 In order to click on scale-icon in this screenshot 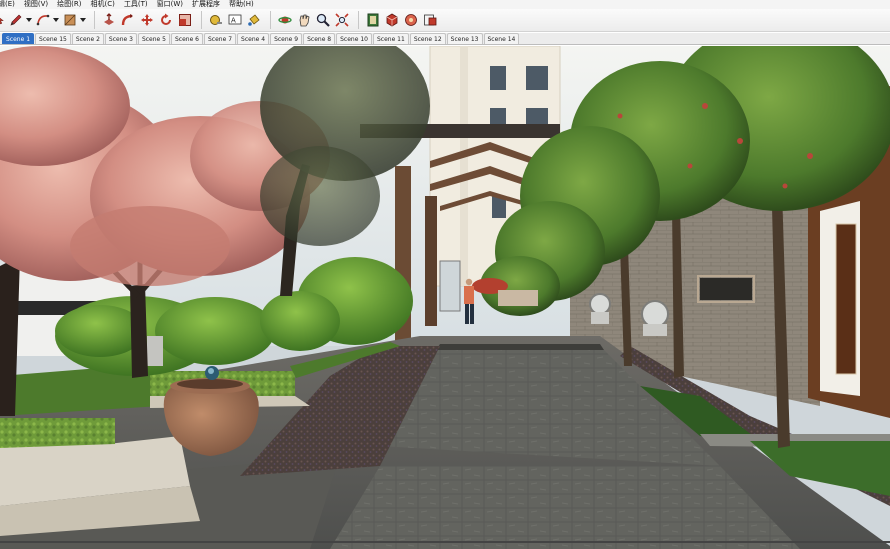, I will do `click(184, 20)`.